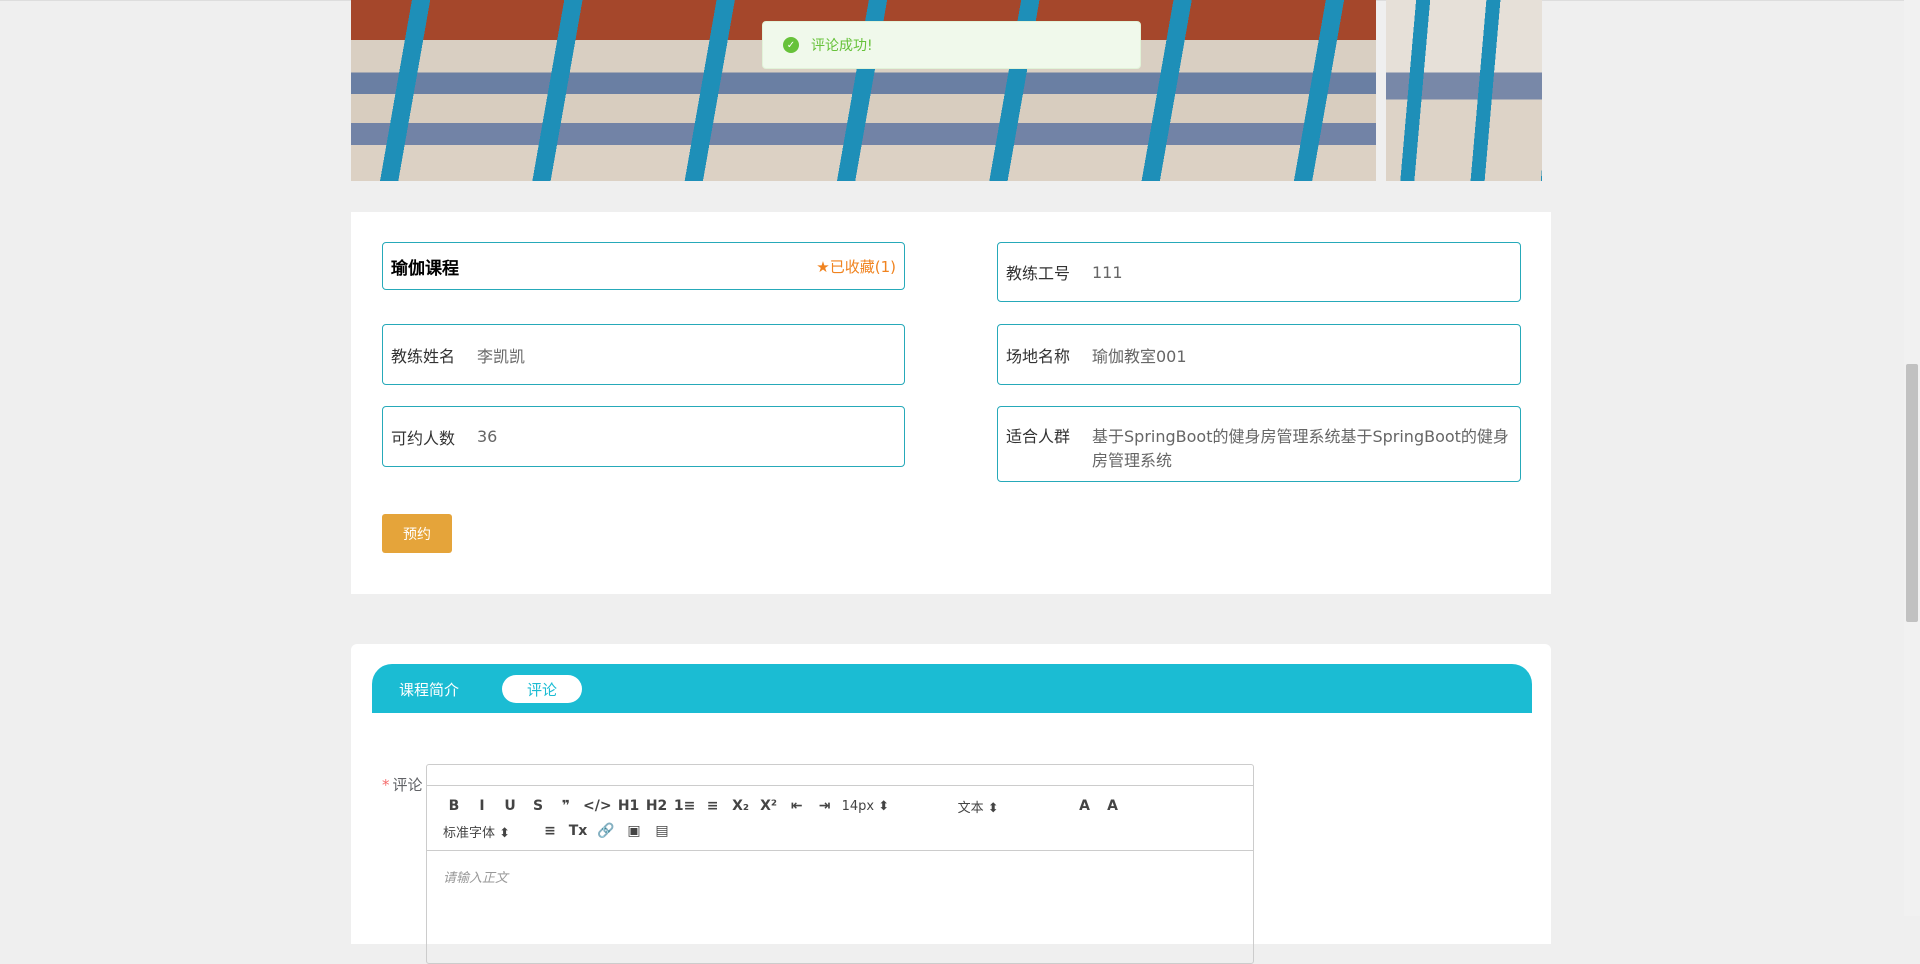 Image resolution: width=1920 pixels, height=964 pixels. What do you see at coordinates (791, 45) in the screenshot?
I see `check-circle-icon: ✓` at bounding box center [791, 45].